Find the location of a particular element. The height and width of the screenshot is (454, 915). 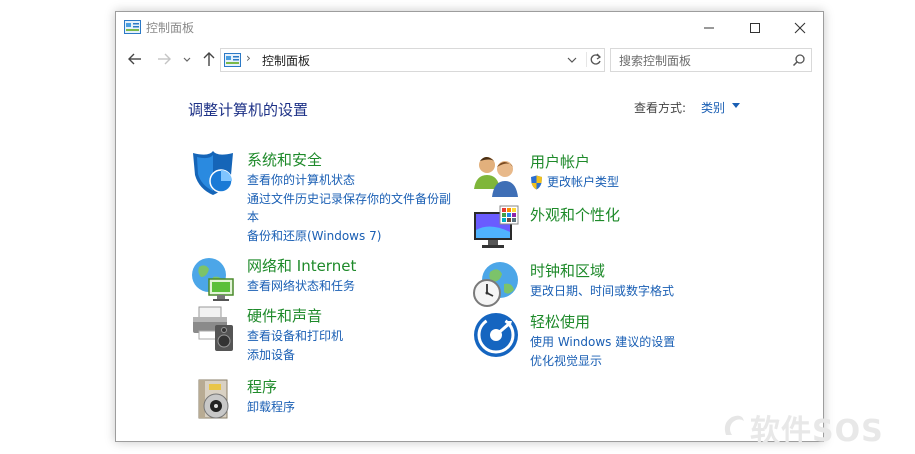

maximize-icon is located at coordinates (755, 28).